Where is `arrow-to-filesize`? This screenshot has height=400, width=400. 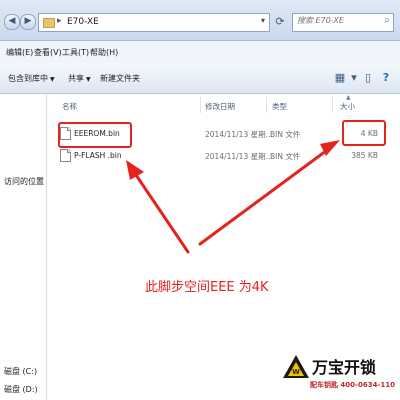
arrow-to-filesize is located at coordinates (265, 196).